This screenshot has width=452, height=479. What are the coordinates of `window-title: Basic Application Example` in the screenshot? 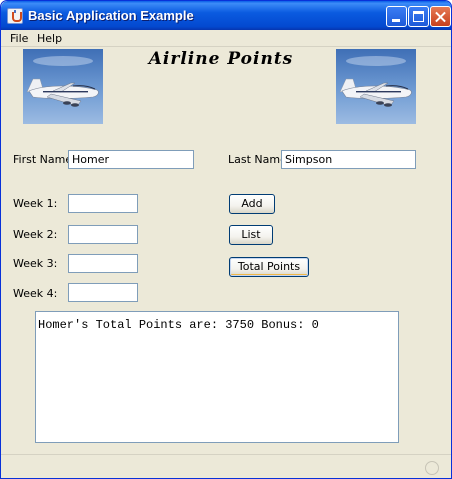 It's located at (111, 15).